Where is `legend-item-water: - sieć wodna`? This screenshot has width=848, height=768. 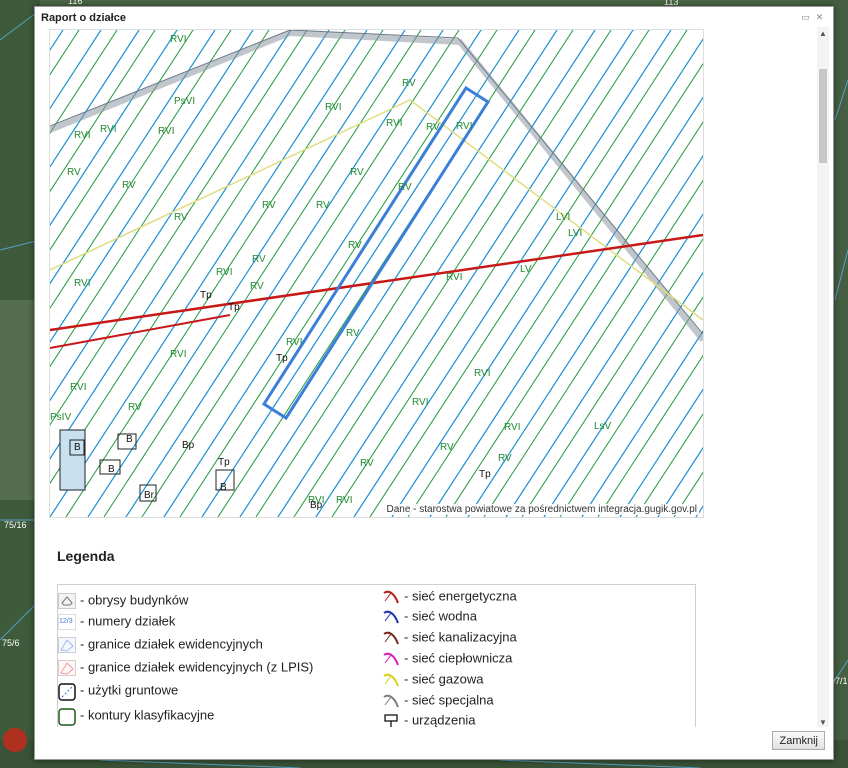
legend-item-water: - sieć wodna is located at coordinates (429, 616).